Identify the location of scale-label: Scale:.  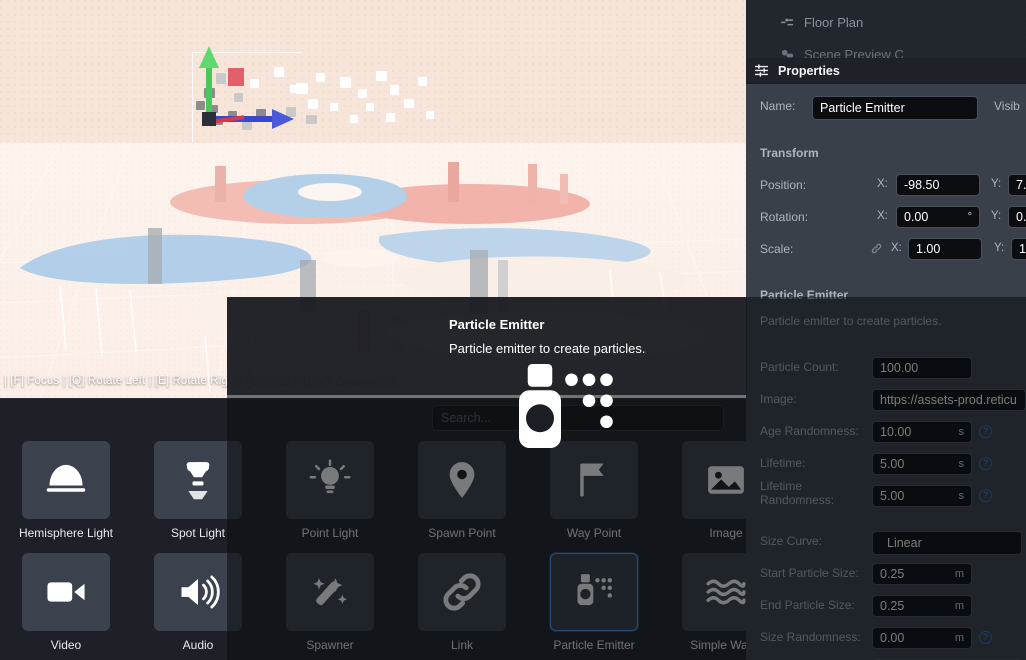
(777, 249).